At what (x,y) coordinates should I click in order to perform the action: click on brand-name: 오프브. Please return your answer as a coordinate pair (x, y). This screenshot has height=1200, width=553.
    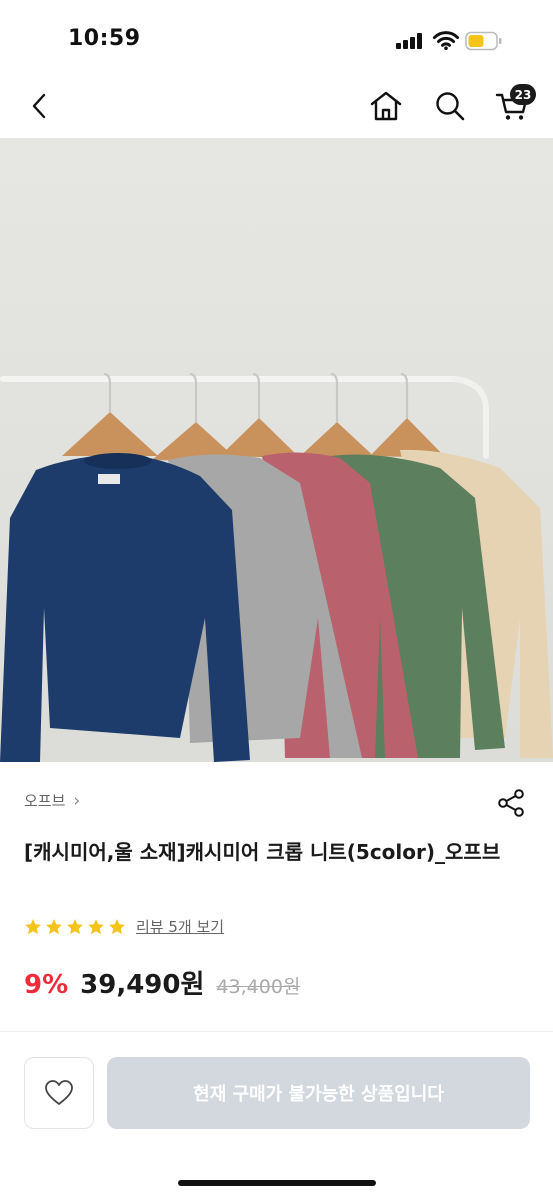
    Looking at the image, I should click on (45, 801).